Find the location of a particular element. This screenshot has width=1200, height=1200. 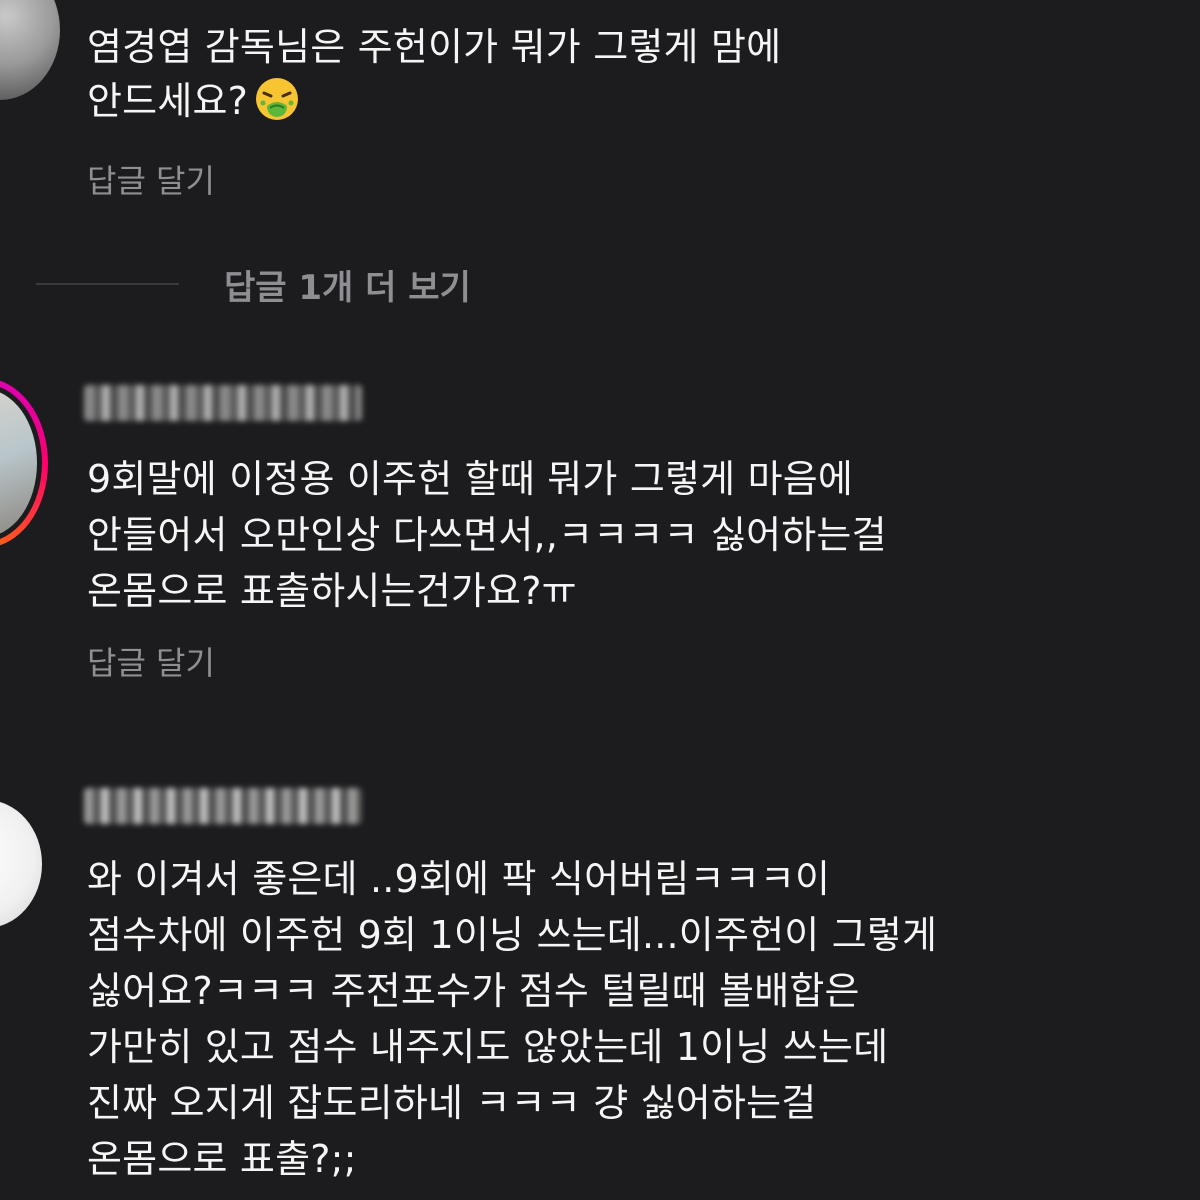

comment-text: 안들어서 오만인상 다쓰면서,,ㅋㅋㅋㅋ 싫어하는걸 is located at coordinates (487, 535).